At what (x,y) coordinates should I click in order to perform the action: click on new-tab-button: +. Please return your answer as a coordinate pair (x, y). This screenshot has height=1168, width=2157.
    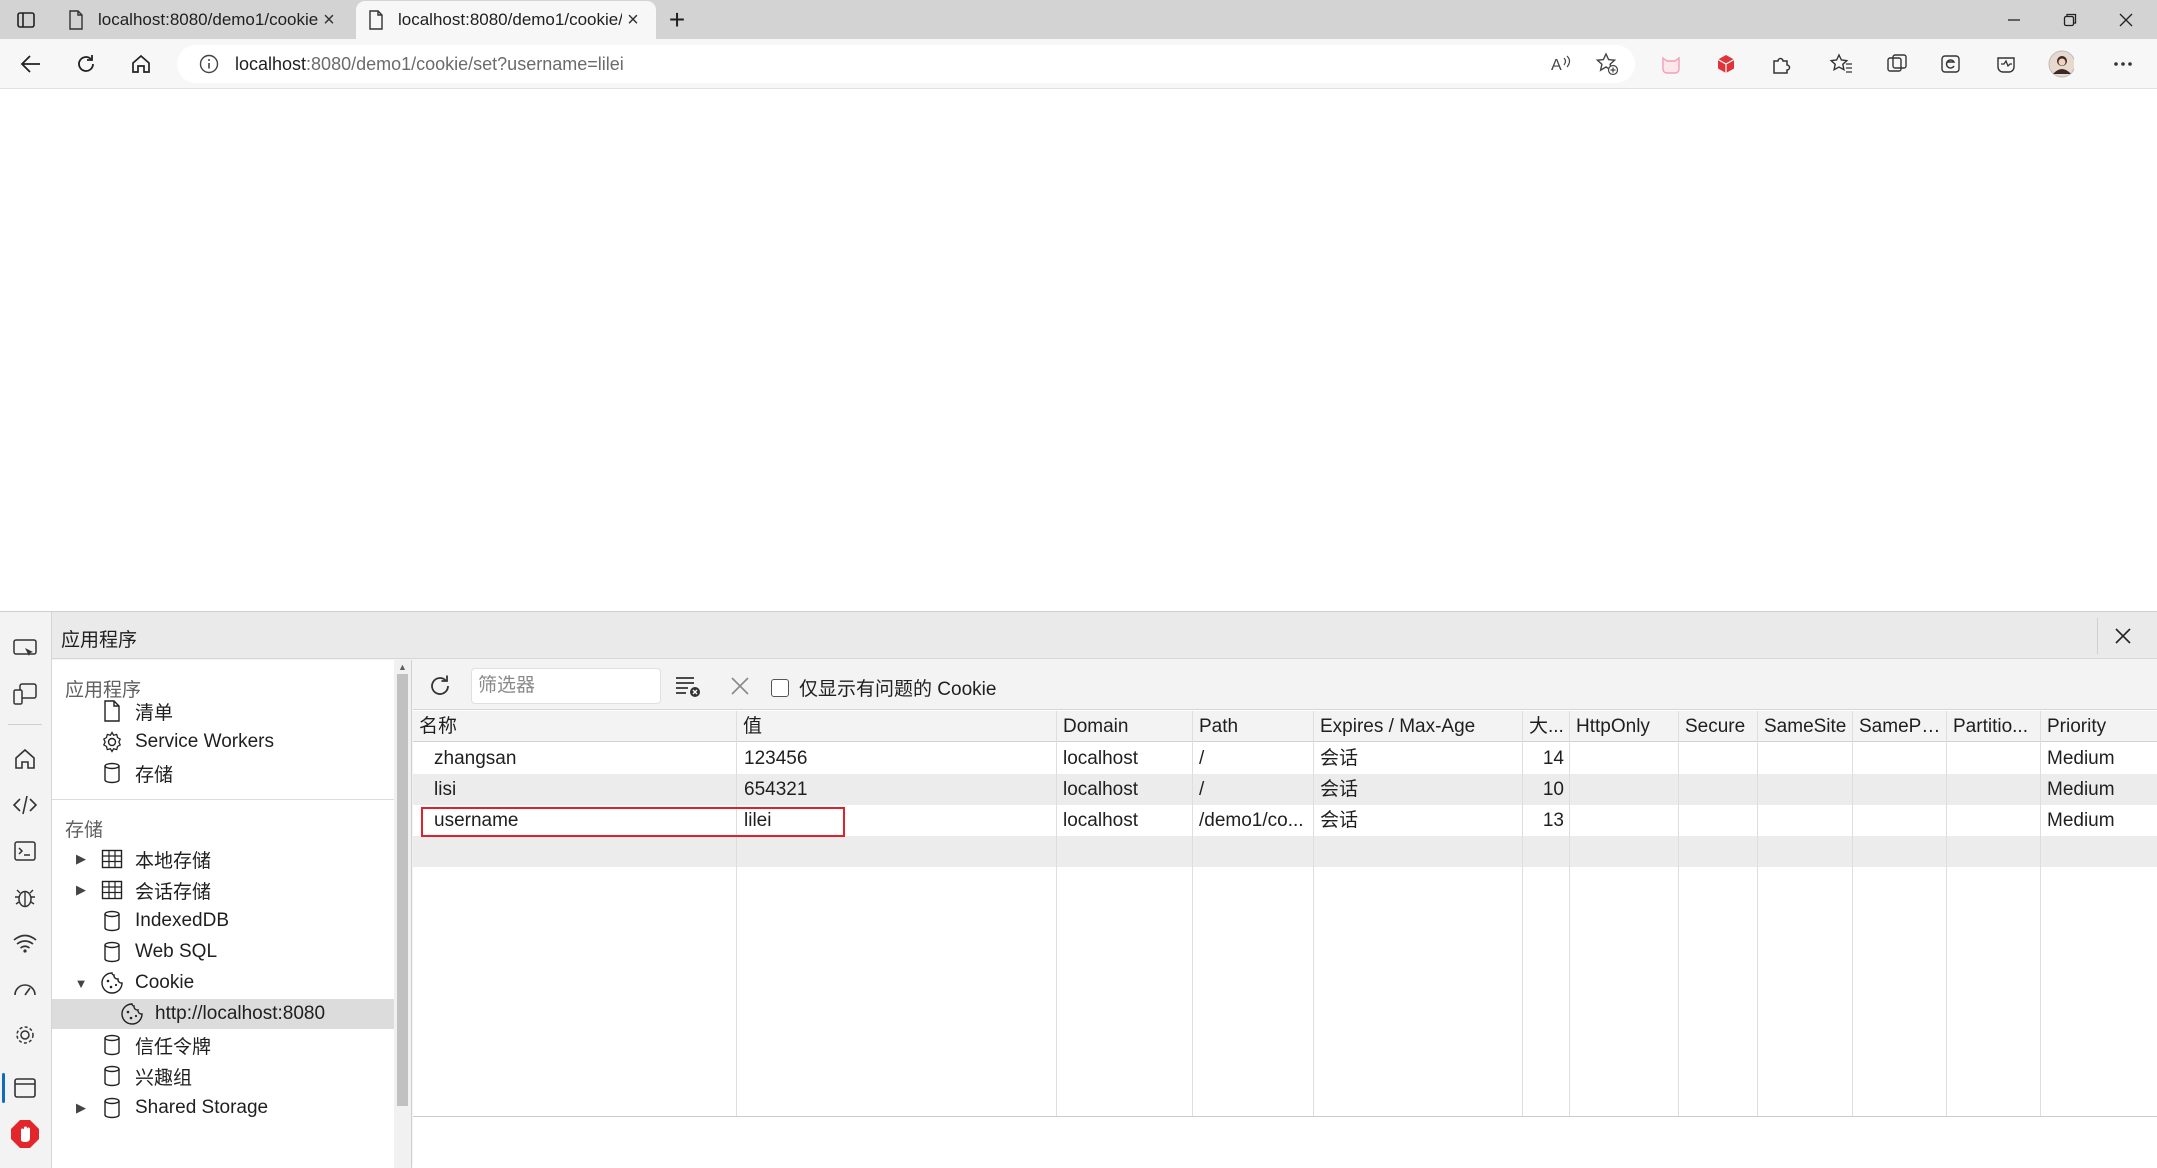
    Looking at the image, I should click on (677, 19).